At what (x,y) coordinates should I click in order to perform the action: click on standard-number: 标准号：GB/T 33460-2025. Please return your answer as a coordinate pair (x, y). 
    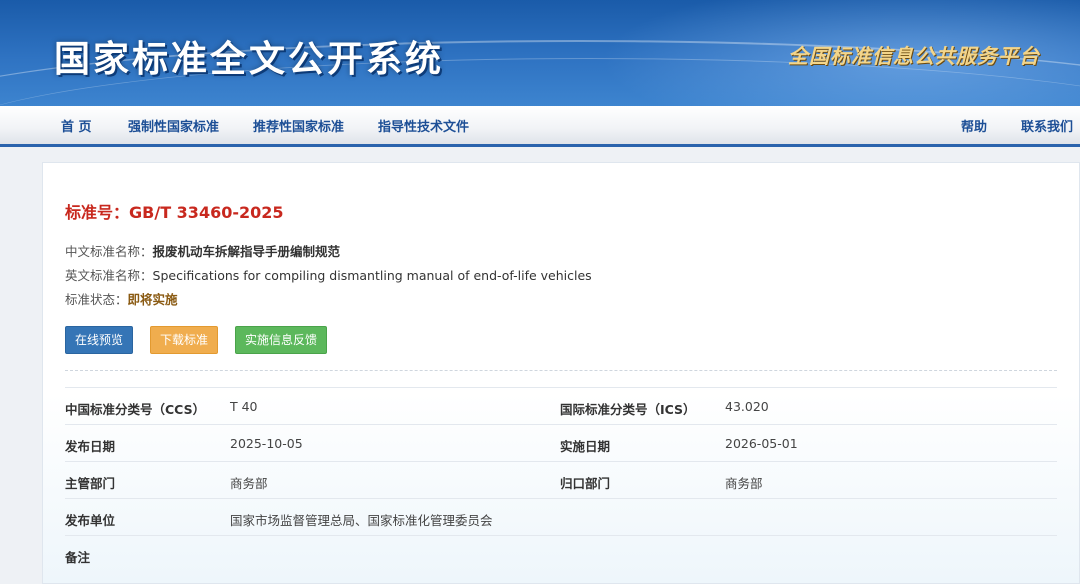
    Looking at the image, I should click on (174, 211).